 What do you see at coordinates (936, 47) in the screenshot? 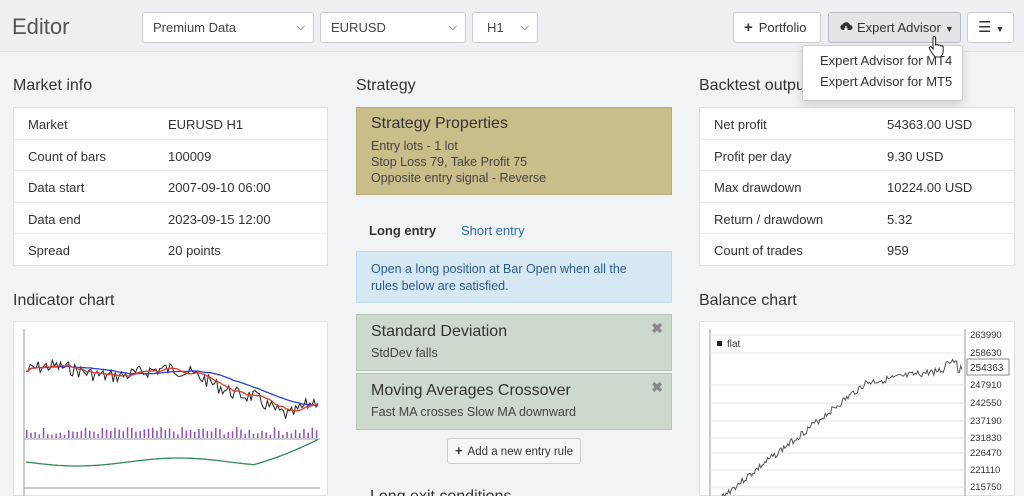
I see `hand-cursor-icon` at bounding box center [936, 47].